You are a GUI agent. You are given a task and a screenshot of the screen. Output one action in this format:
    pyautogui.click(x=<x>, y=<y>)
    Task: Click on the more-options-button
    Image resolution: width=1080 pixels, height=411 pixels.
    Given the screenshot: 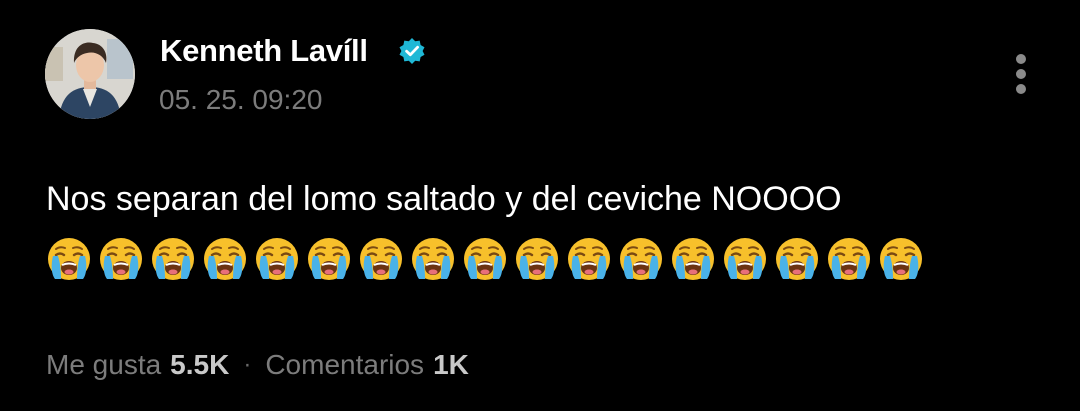 What is the action you would take?
    pyautogui.click(x=1021, y=74)
    